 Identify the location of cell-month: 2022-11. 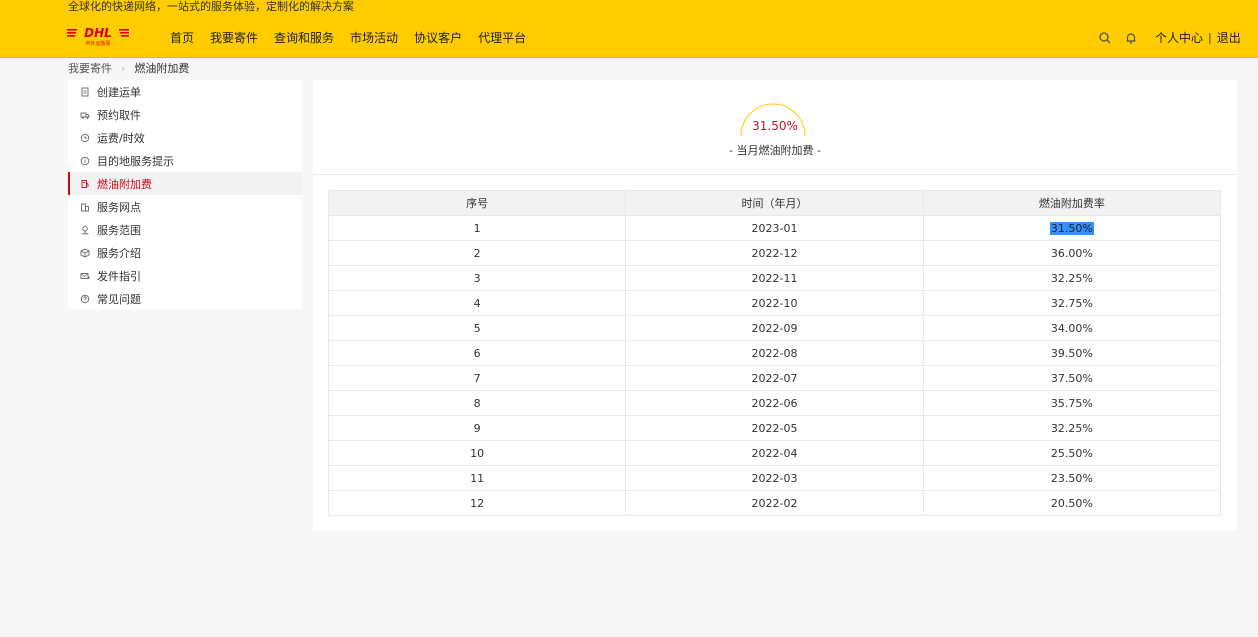
(774, 278).